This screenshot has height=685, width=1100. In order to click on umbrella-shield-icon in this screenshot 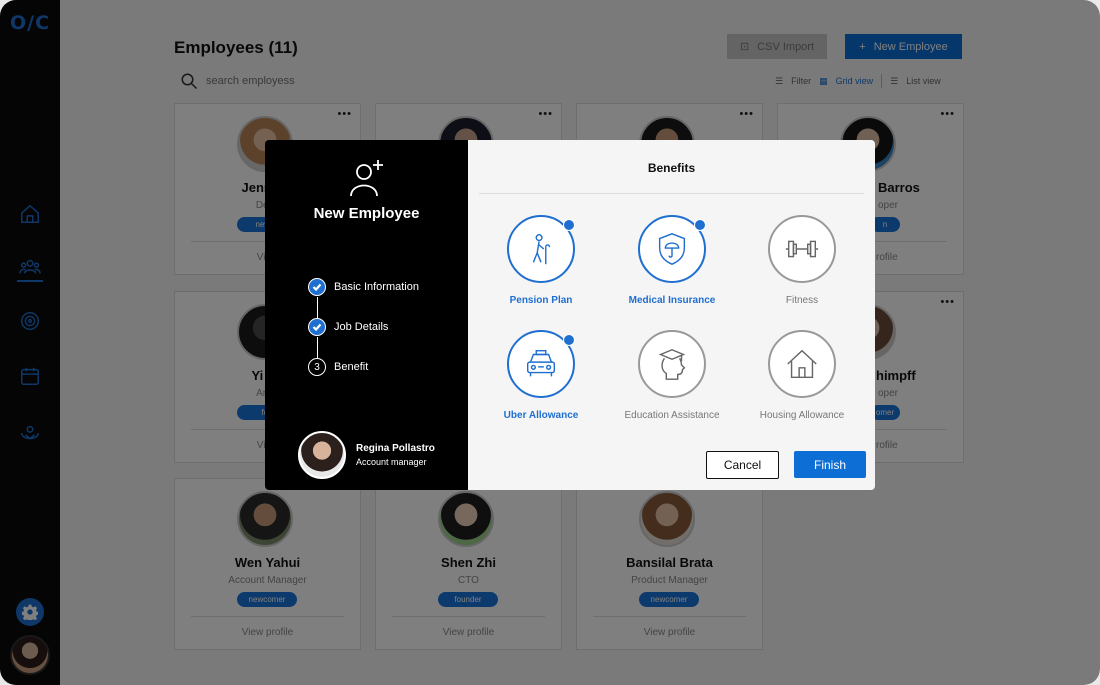, I will do `click(672, 249)`.